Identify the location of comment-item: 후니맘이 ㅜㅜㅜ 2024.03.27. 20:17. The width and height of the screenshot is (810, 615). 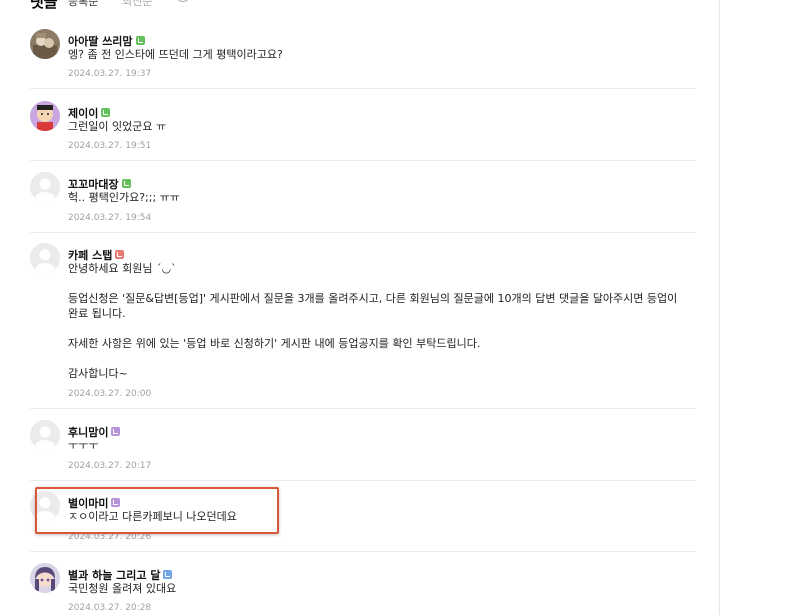
(363, 450).